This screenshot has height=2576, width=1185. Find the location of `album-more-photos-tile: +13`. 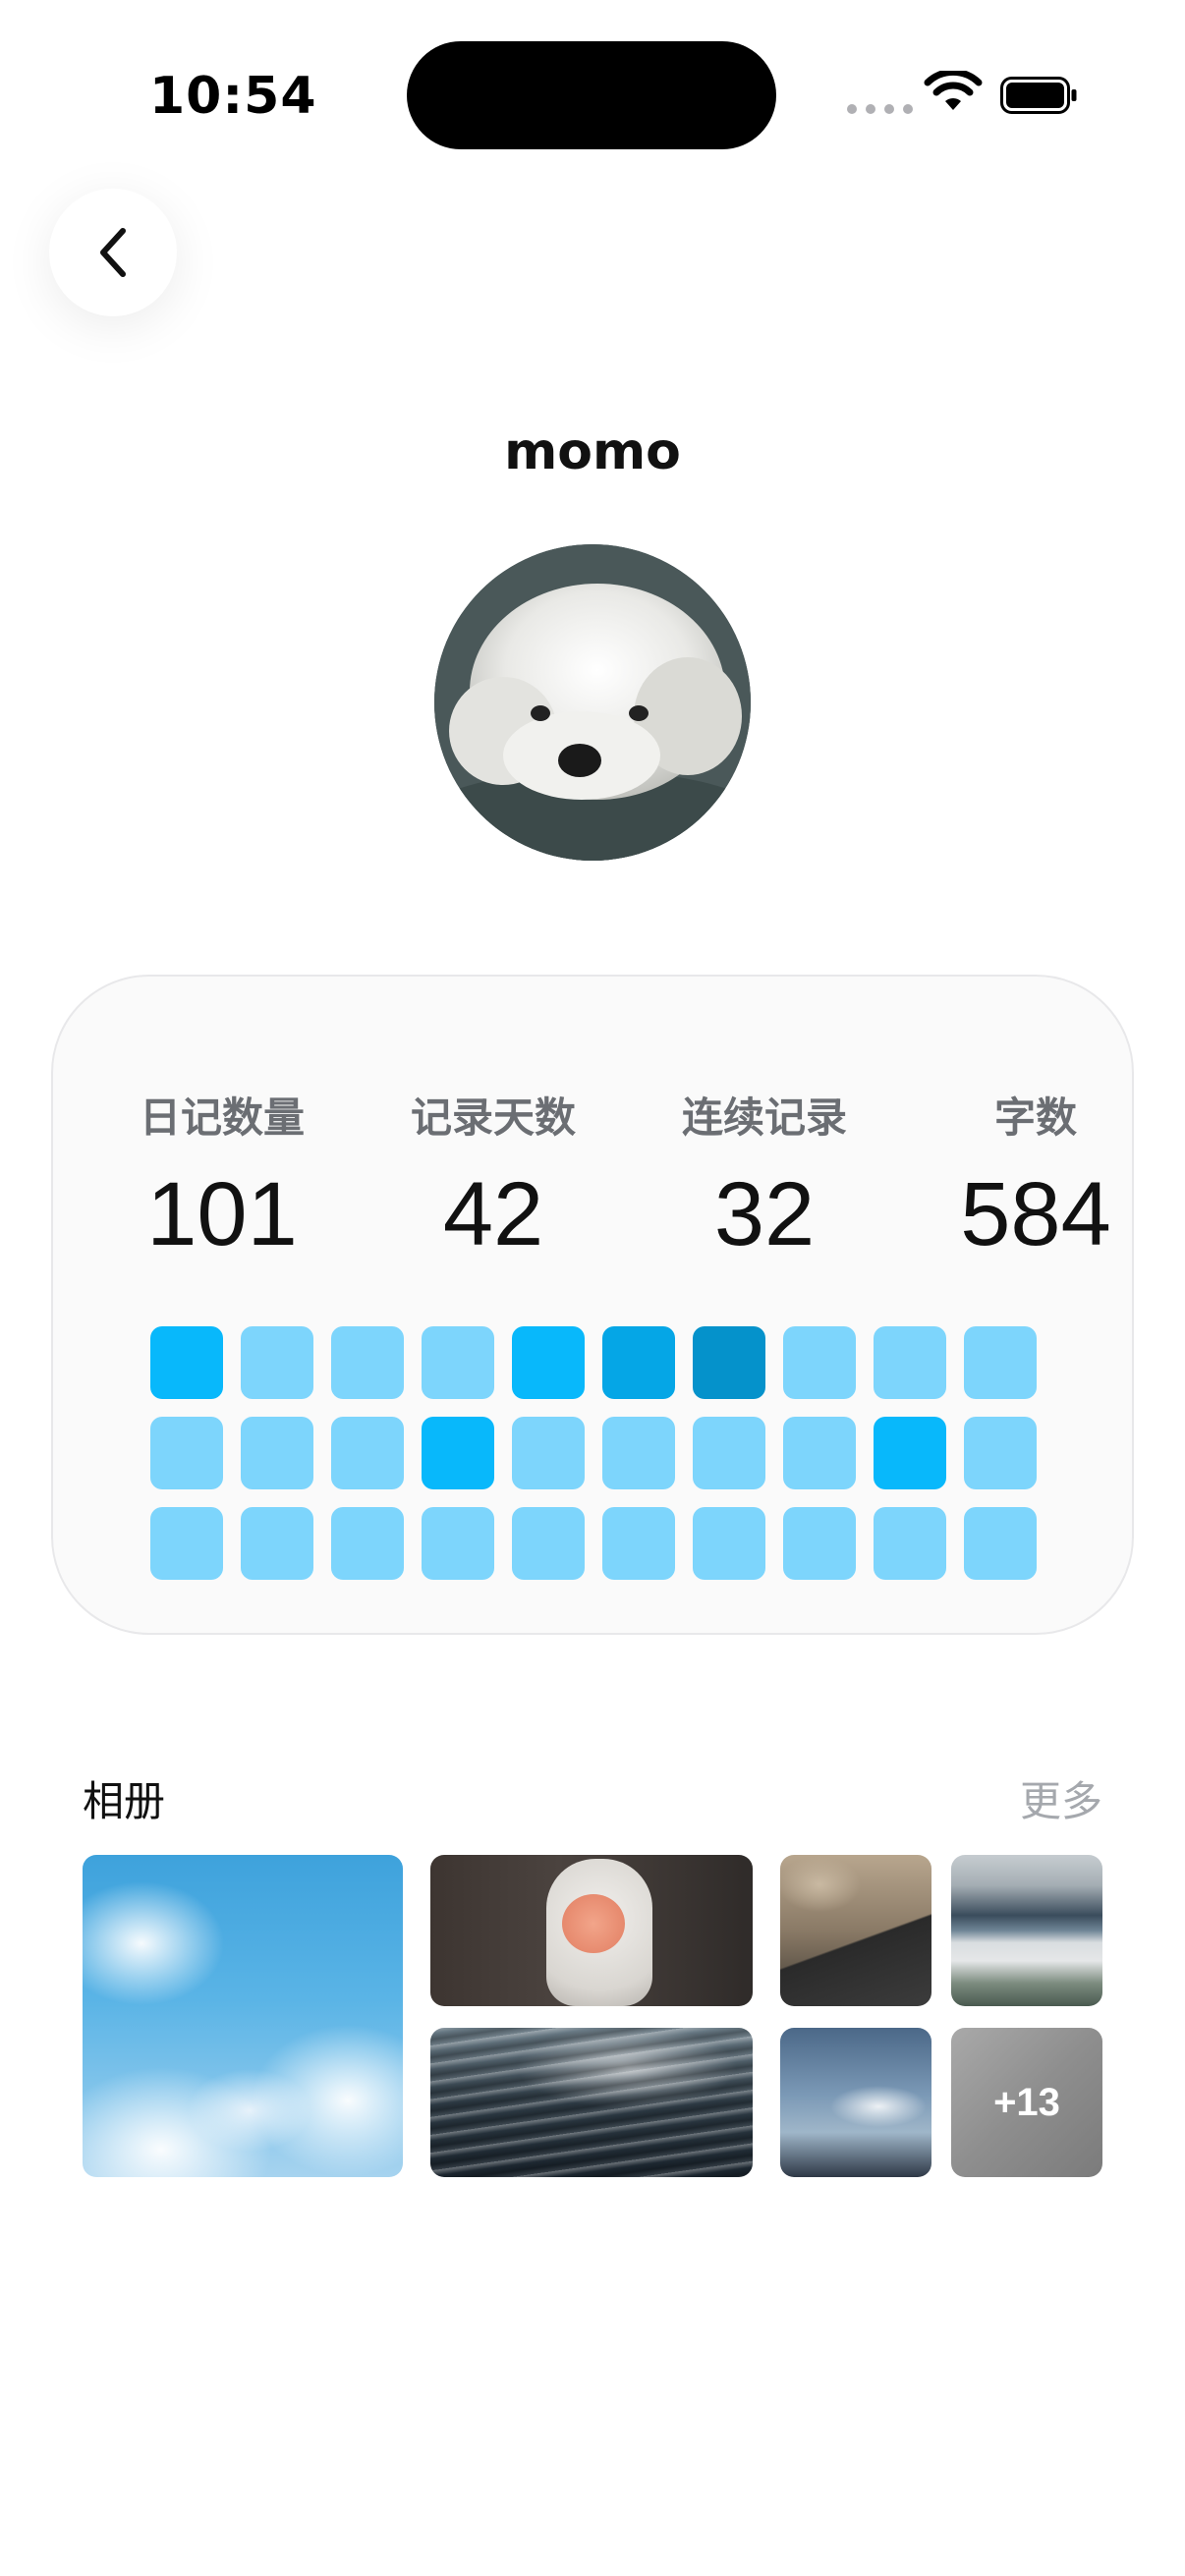

album-more-photos-tile: +13 is located at coordinates (1026, 2102).